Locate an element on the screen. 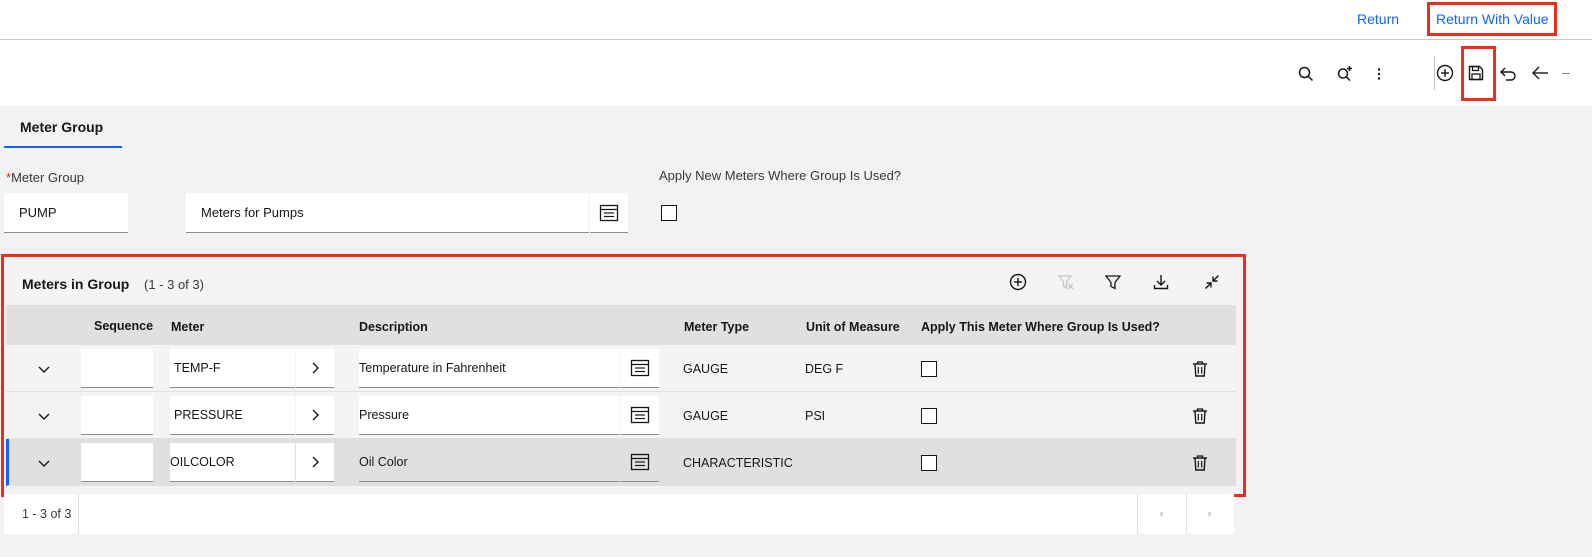 This screenshot has width=1592, height=557. unit-value: PSI is located at coordinates (815, 416).